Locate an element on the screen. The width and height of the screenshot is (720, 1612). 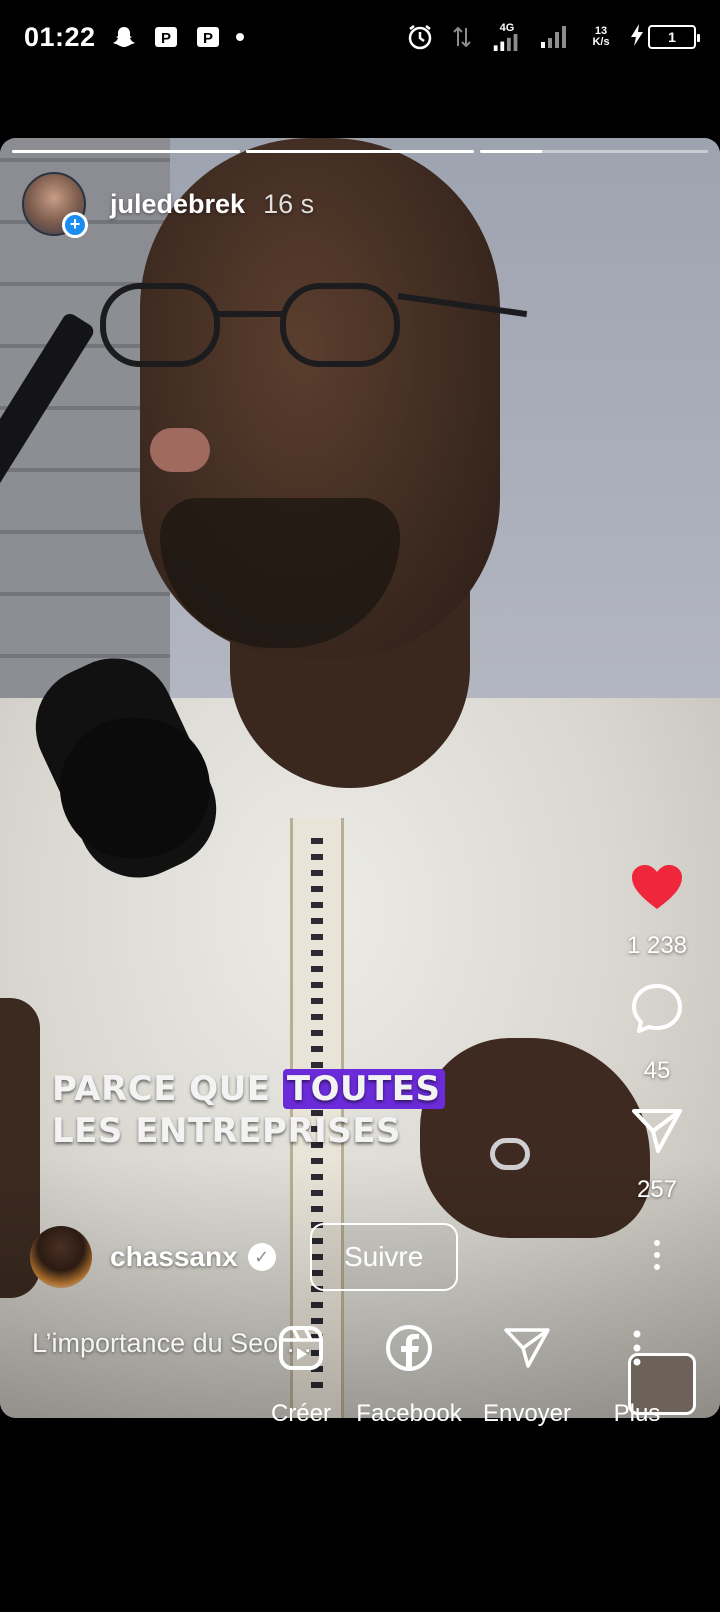
reels-icon is located at coordinates (301, 1348).